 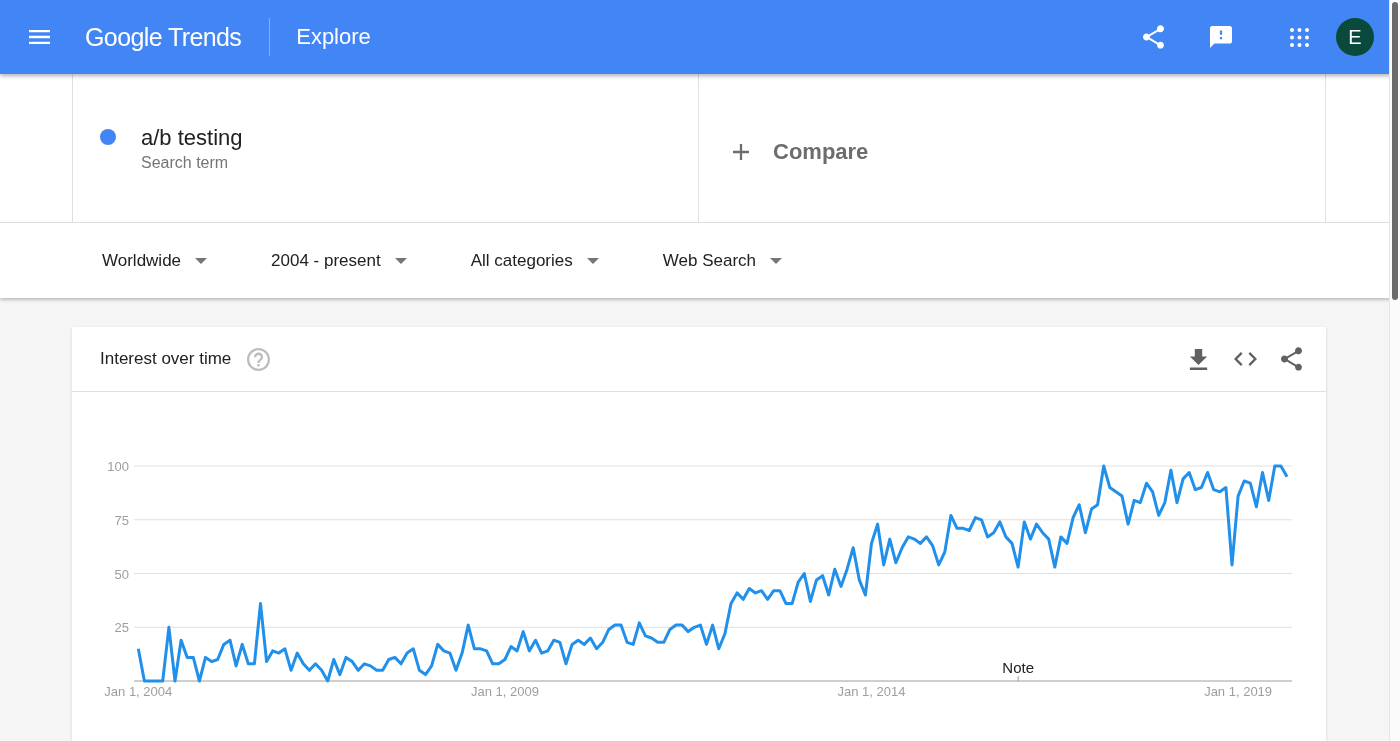 What do you see at coordinates (259, 359) in the screenshot?
I see `help-icon` at bounding box center [259, 359].